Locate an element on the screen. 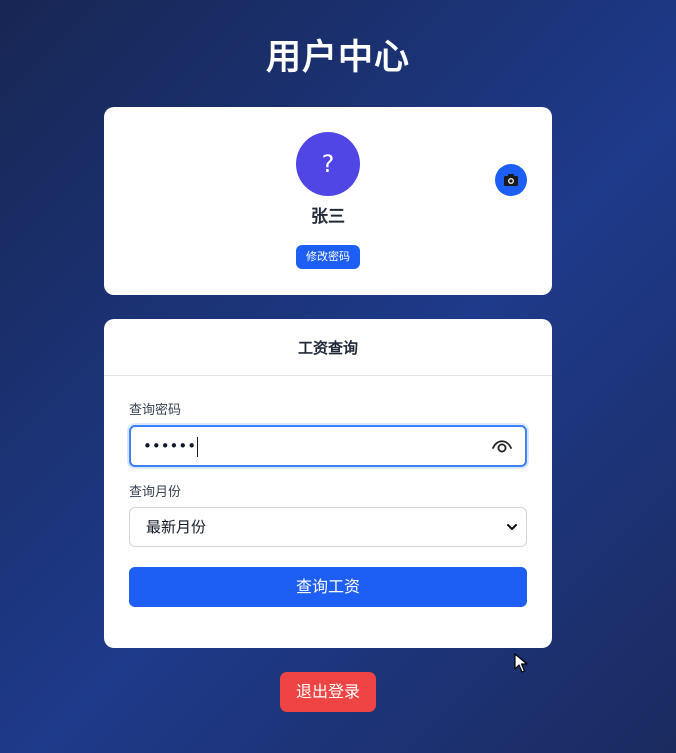  month-select: 最新月份 is located at coordinates (328, 527).